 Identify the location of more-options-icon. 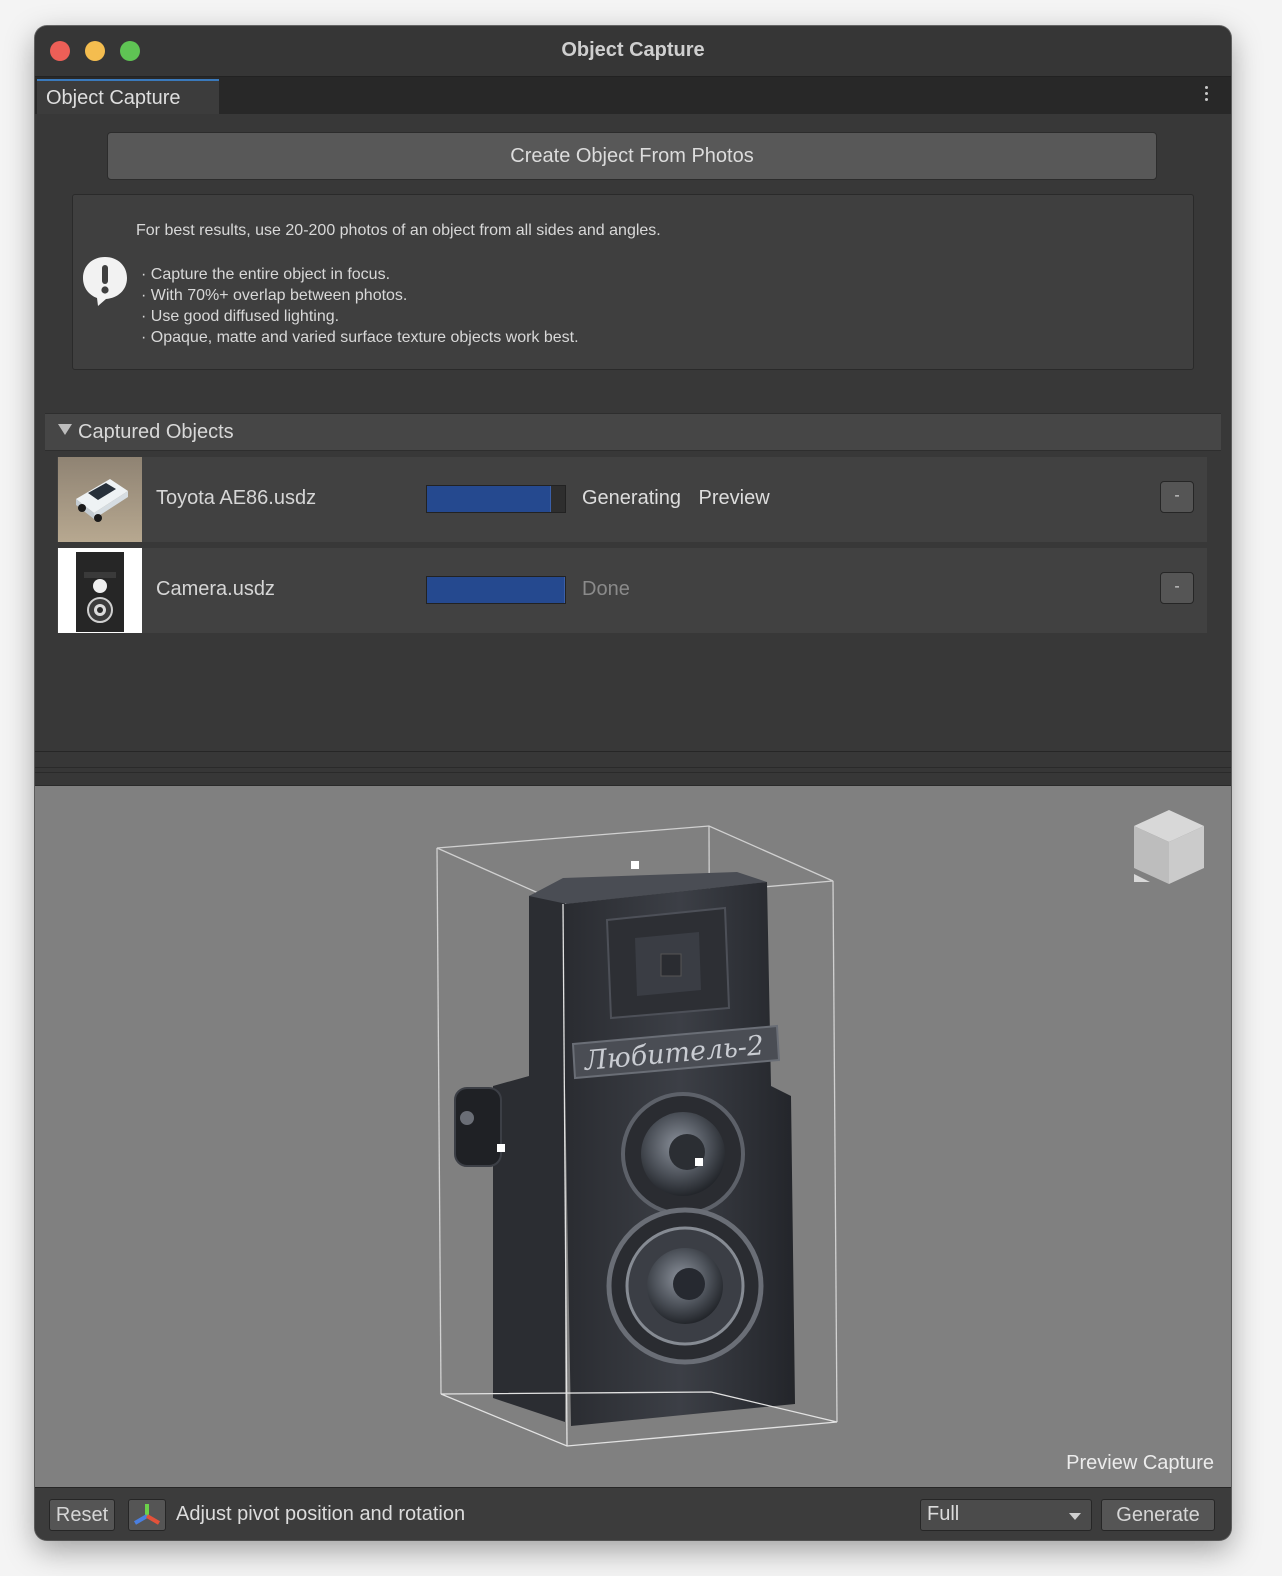
(1206, 94).